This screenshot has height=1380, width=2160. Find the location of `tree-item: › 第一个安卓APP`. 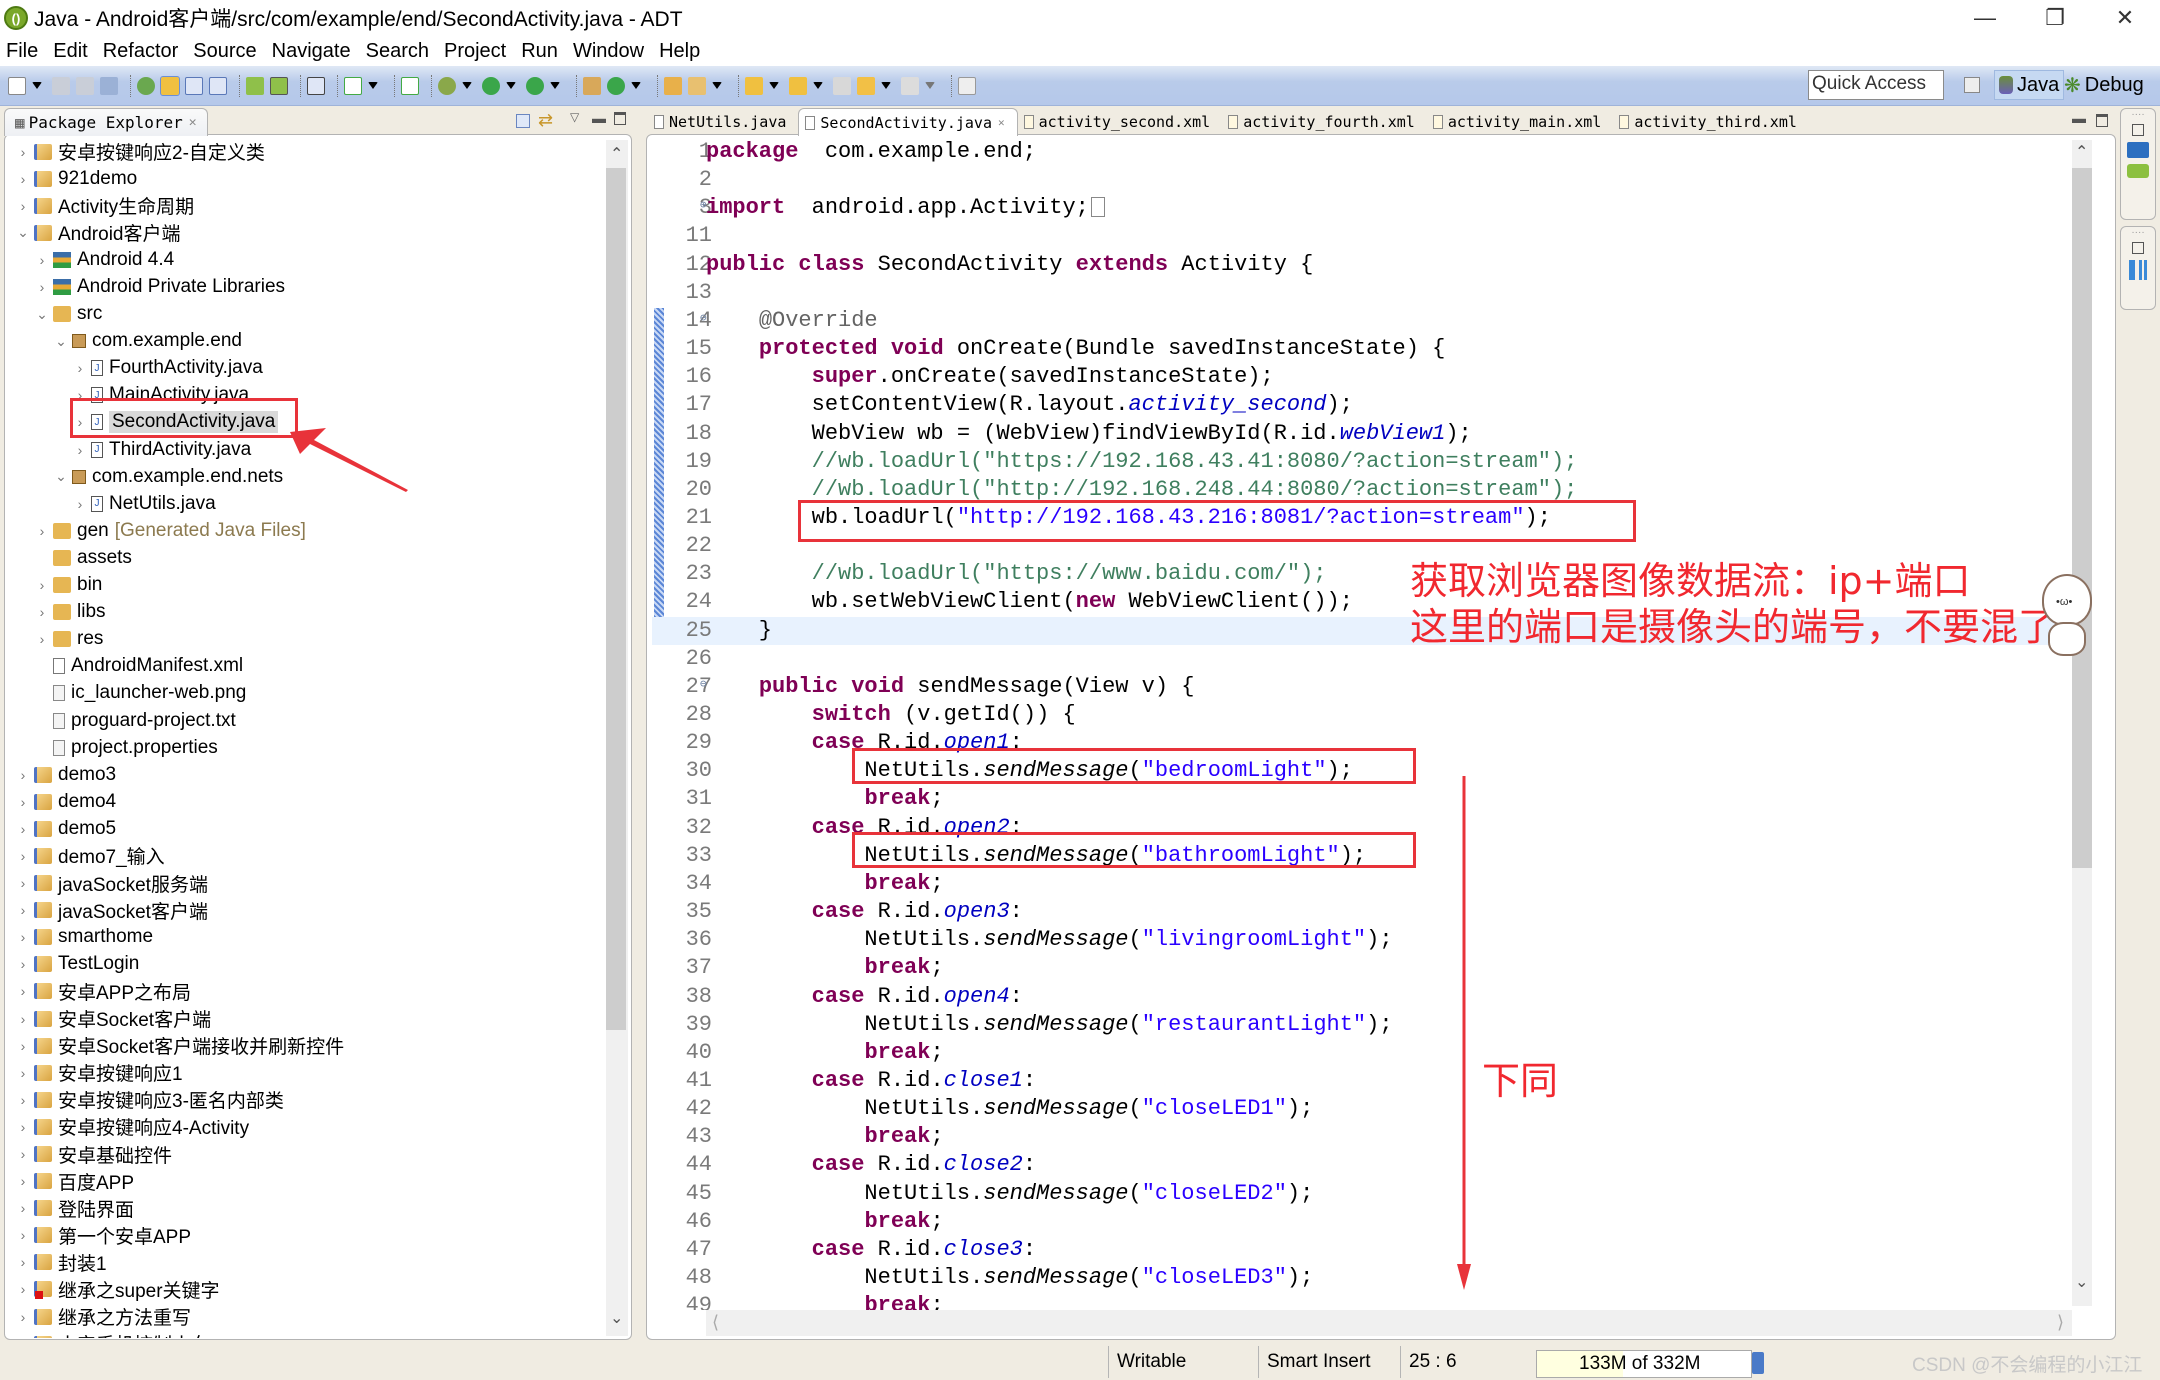

tree-item: › 第一个安卓APP is located at coordinates (306, 1235).